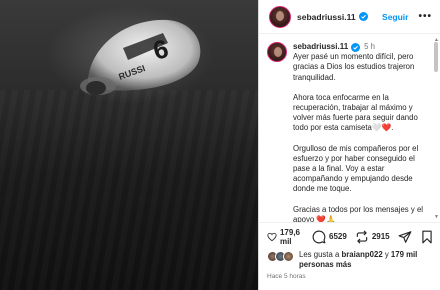  What do you see at coordinates (292, 237) in the screenshot?
I see `likes-count: 179,6 mil` at bounding box center [292, 237].